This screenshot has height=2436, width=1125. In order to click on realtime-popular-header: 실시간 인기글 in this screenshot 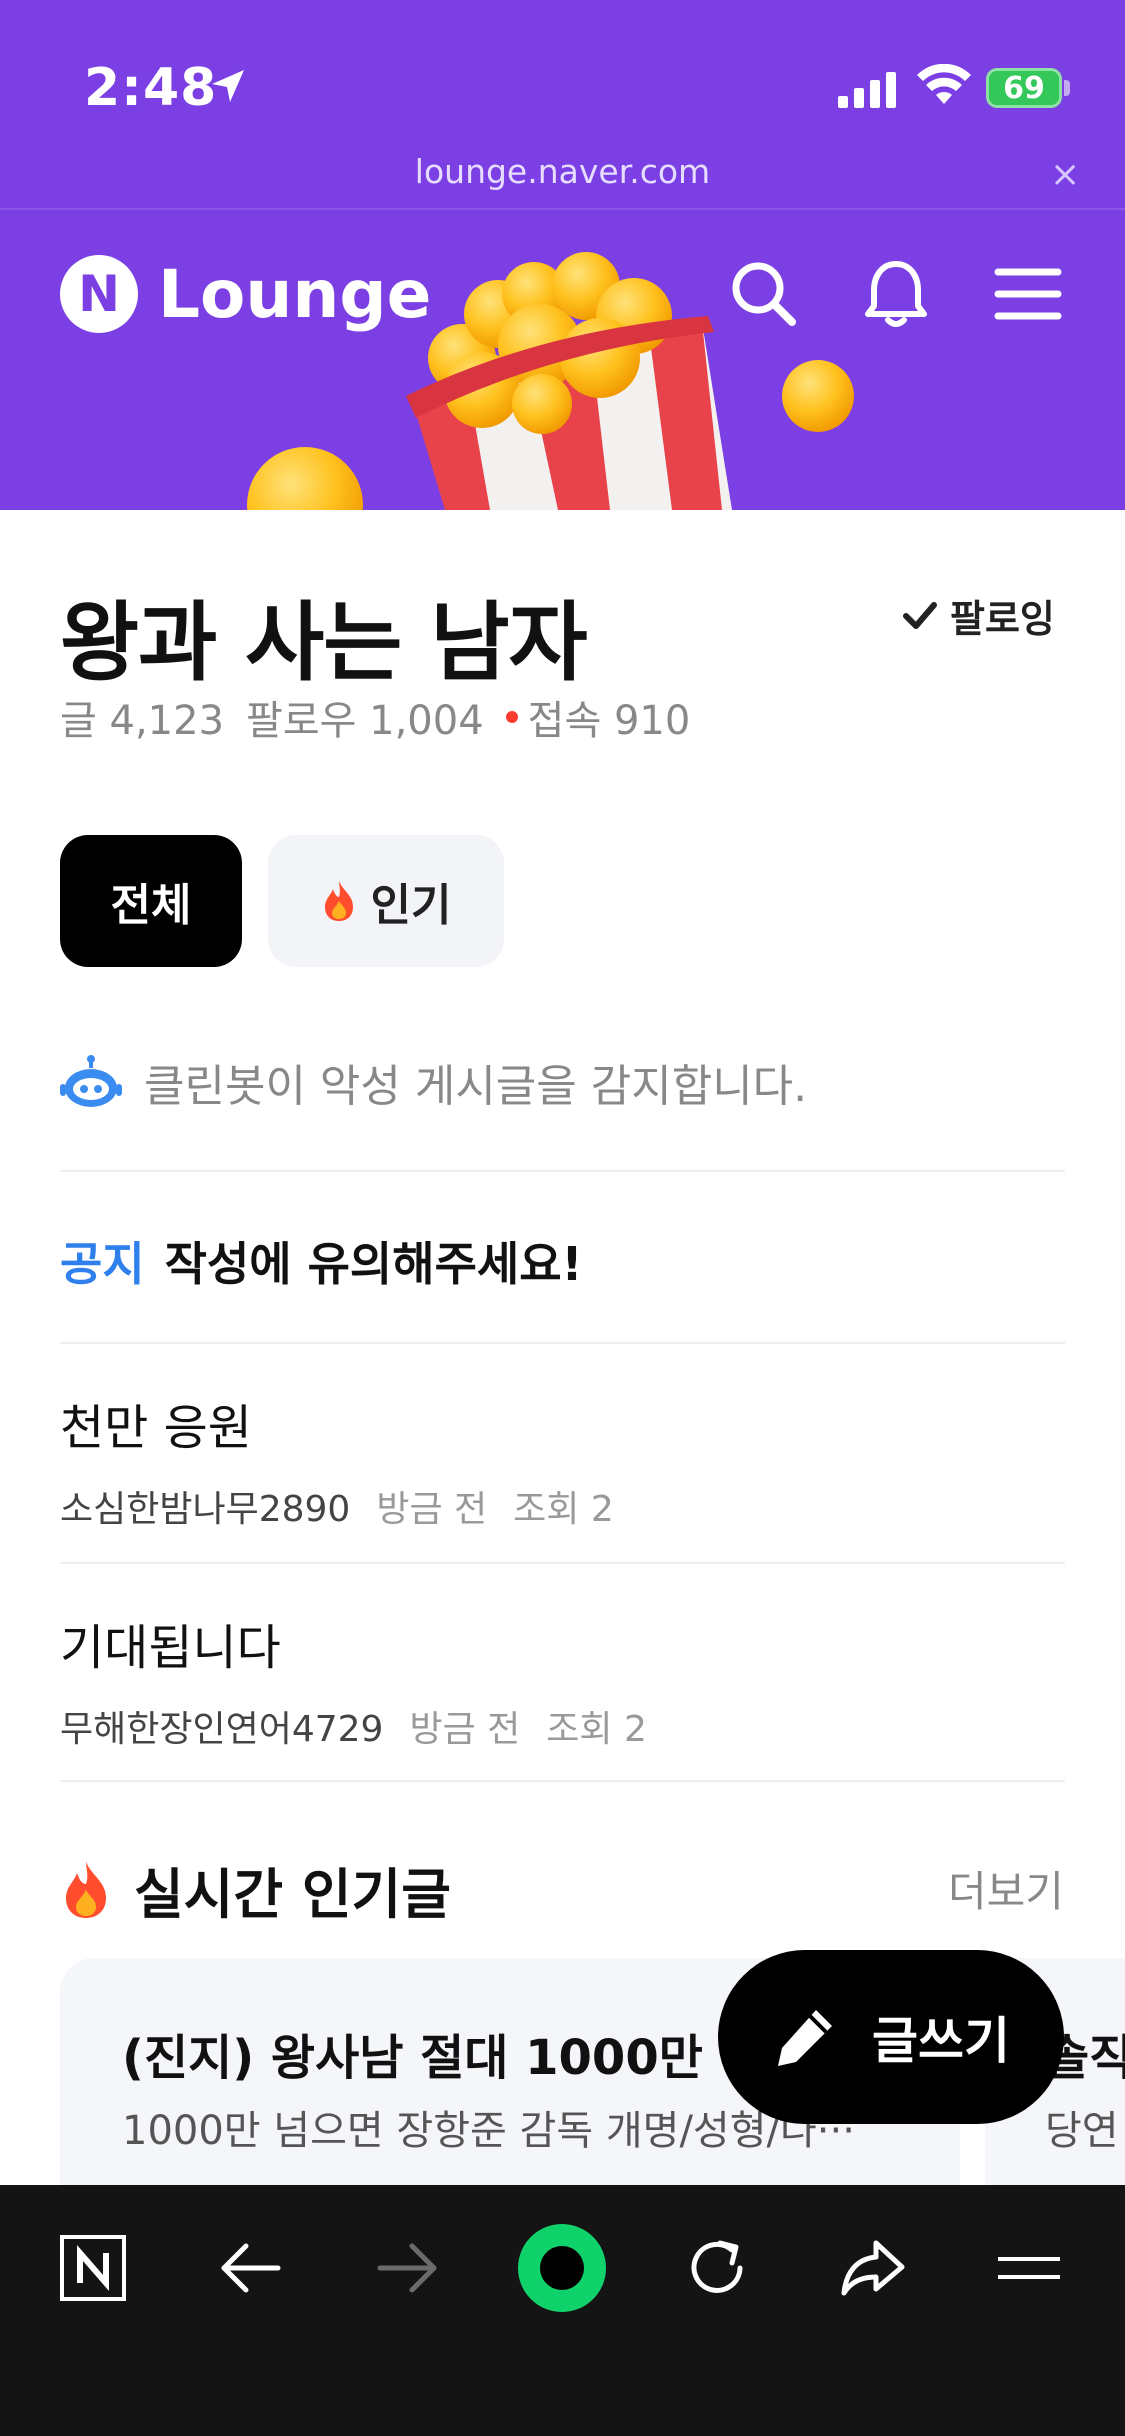, I will do `click(255, 1889)`.